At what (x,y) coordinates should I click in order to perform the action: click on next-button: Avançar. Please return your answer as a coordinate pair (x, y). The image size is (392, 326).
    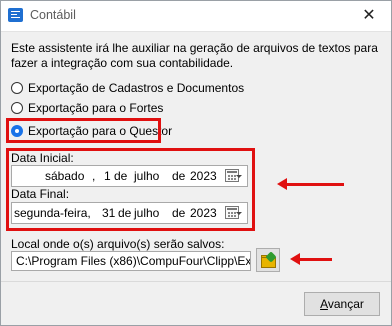
    Looking at the image, I should click on (342, 304).